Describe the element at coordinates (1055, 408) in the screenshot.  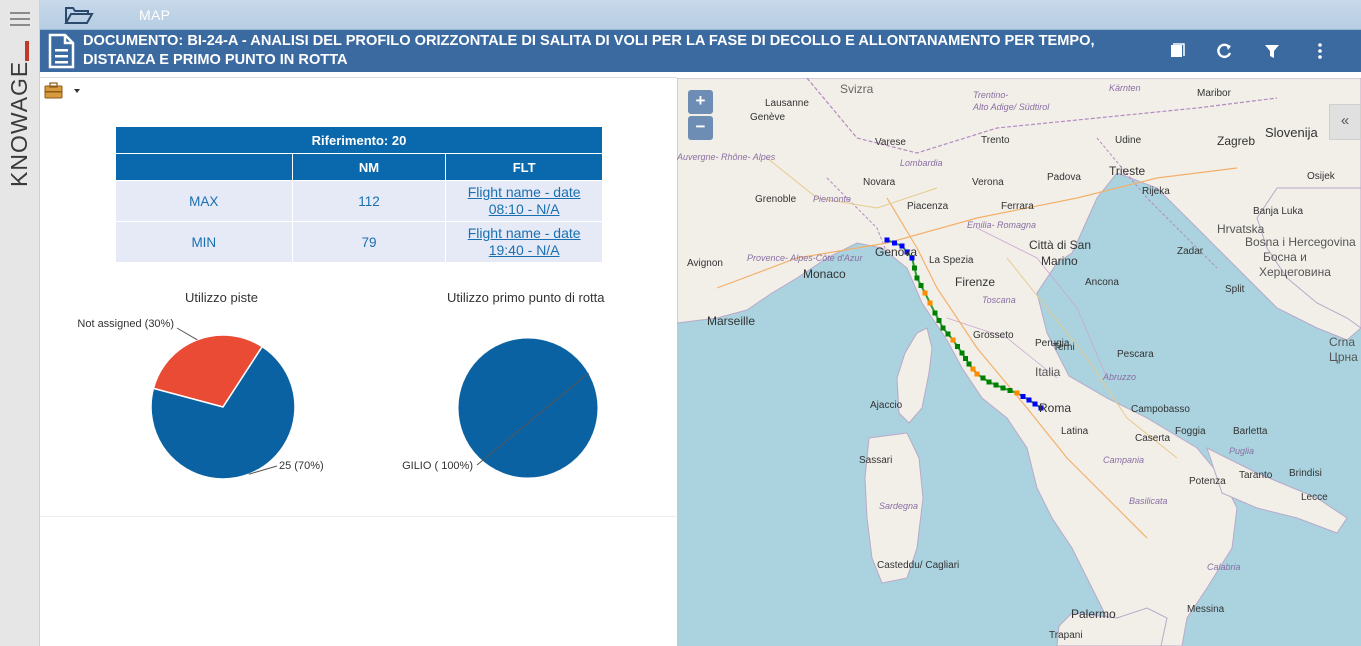
I see `map-place-label: Roma` at that location.